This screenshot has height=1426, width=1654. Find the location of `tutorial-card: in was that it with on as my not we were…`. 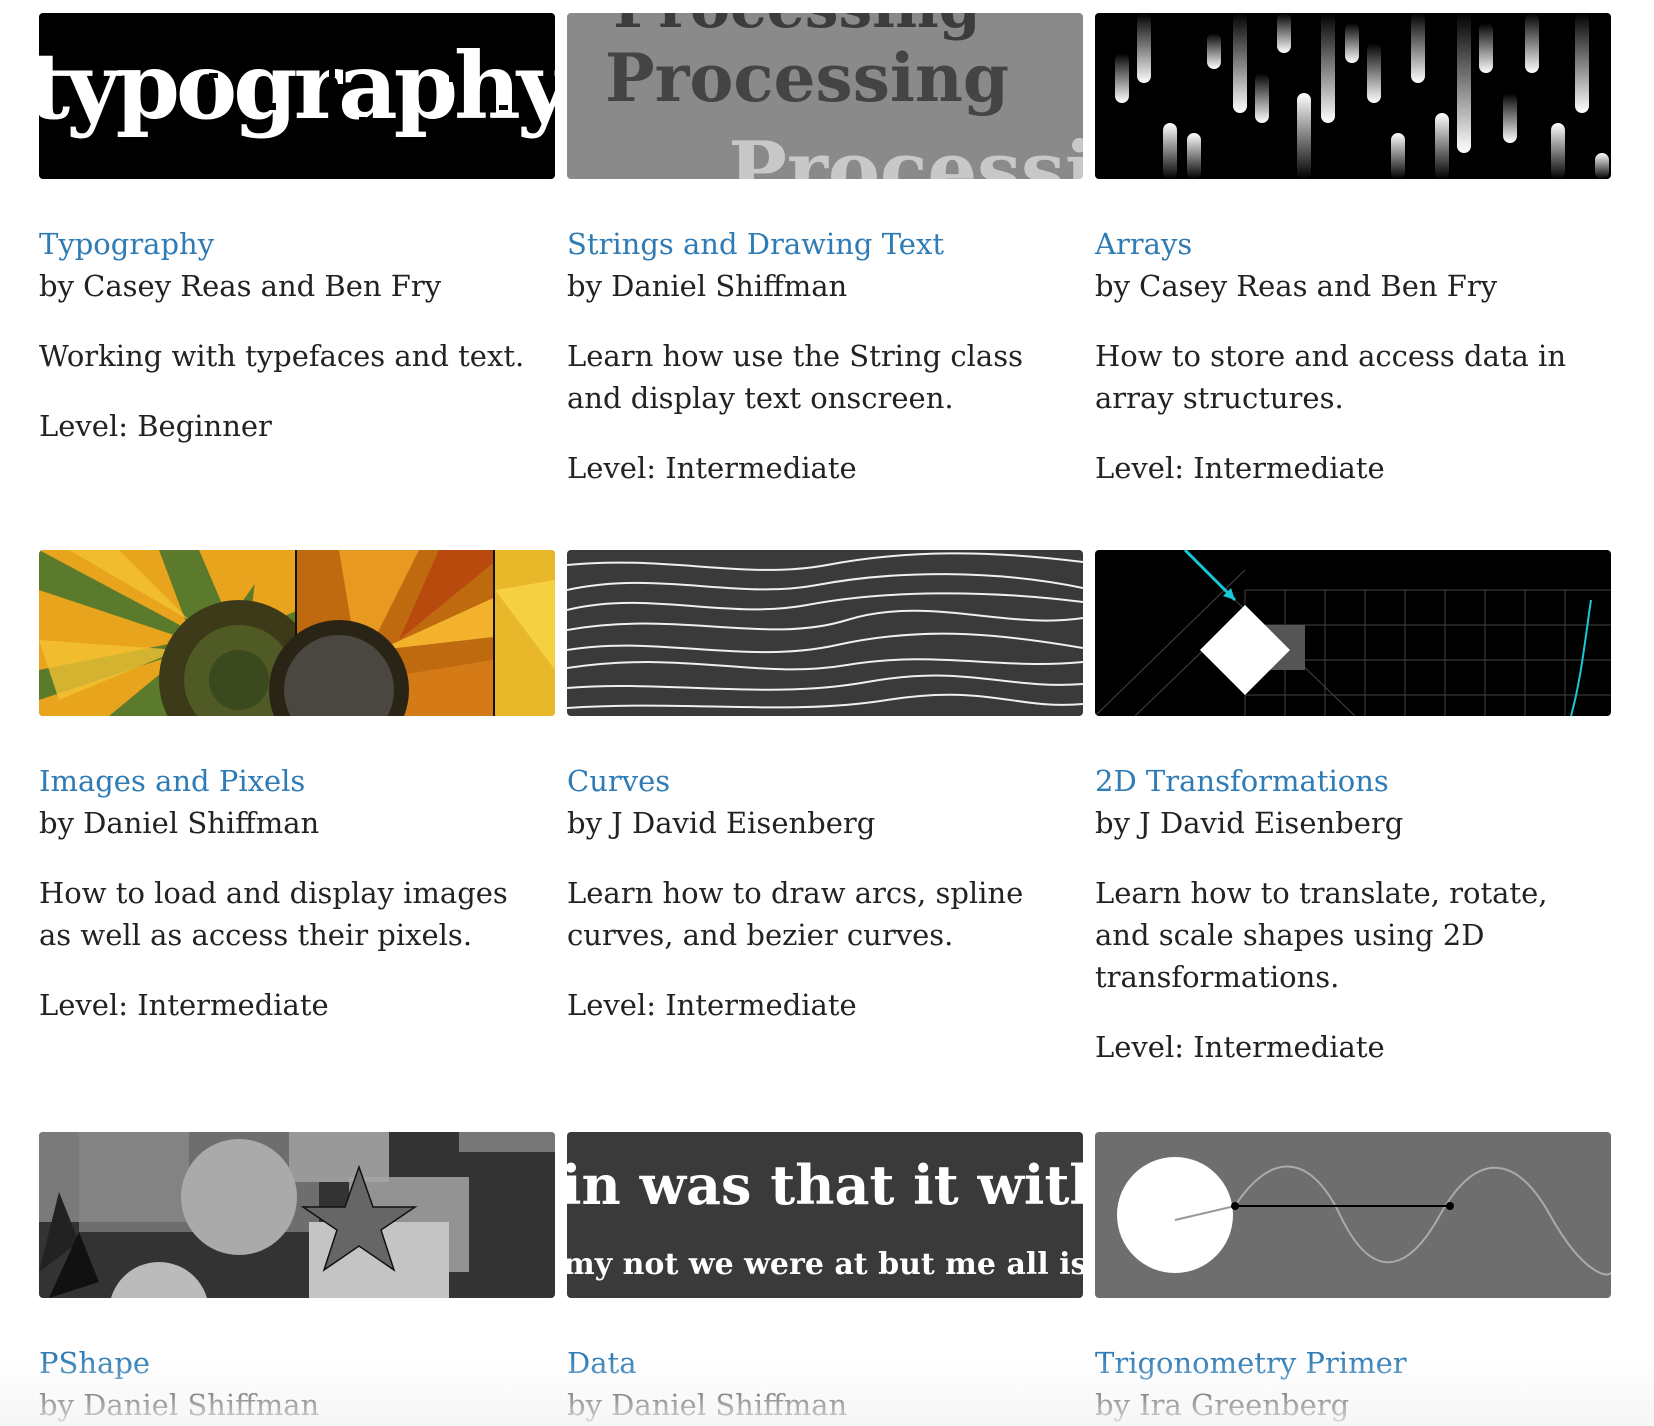

tutorial-card: in was that it with on as my not we were… is located at coordinates (825, 1279).